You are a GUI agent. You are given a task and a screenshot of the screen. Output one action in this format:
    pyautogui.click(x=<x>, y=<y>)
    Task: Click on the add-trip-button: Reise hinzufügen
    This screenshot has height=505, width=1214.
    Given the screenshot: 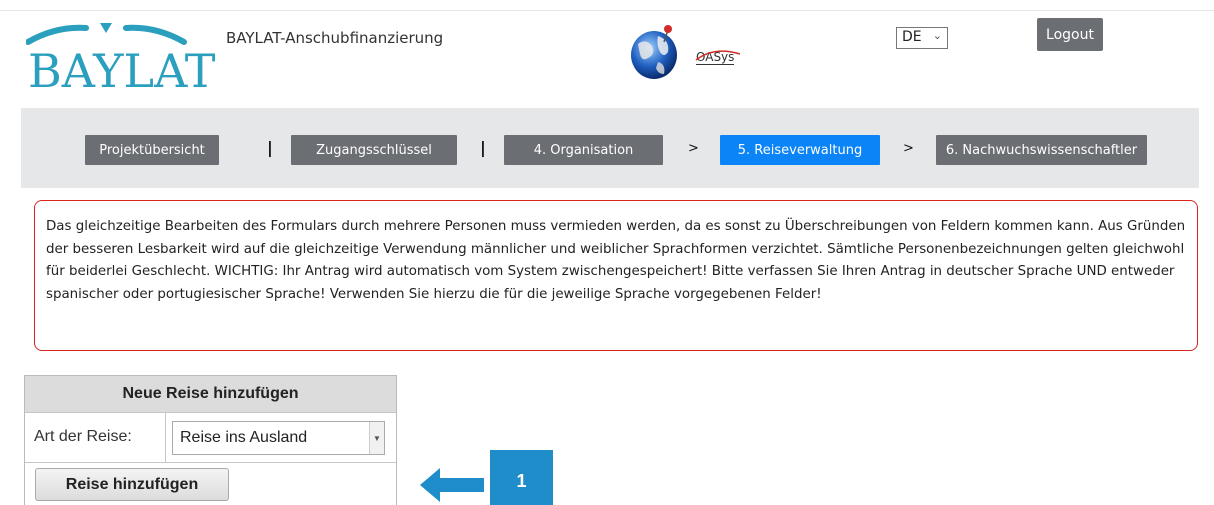 What is the action you would take?
    pyautogui.click(x=132, y=484)
    